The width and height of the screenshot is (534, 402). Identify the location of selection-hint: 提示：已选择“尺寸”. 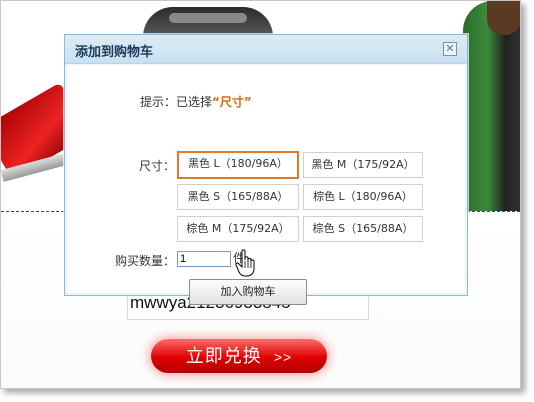
(196, 101).